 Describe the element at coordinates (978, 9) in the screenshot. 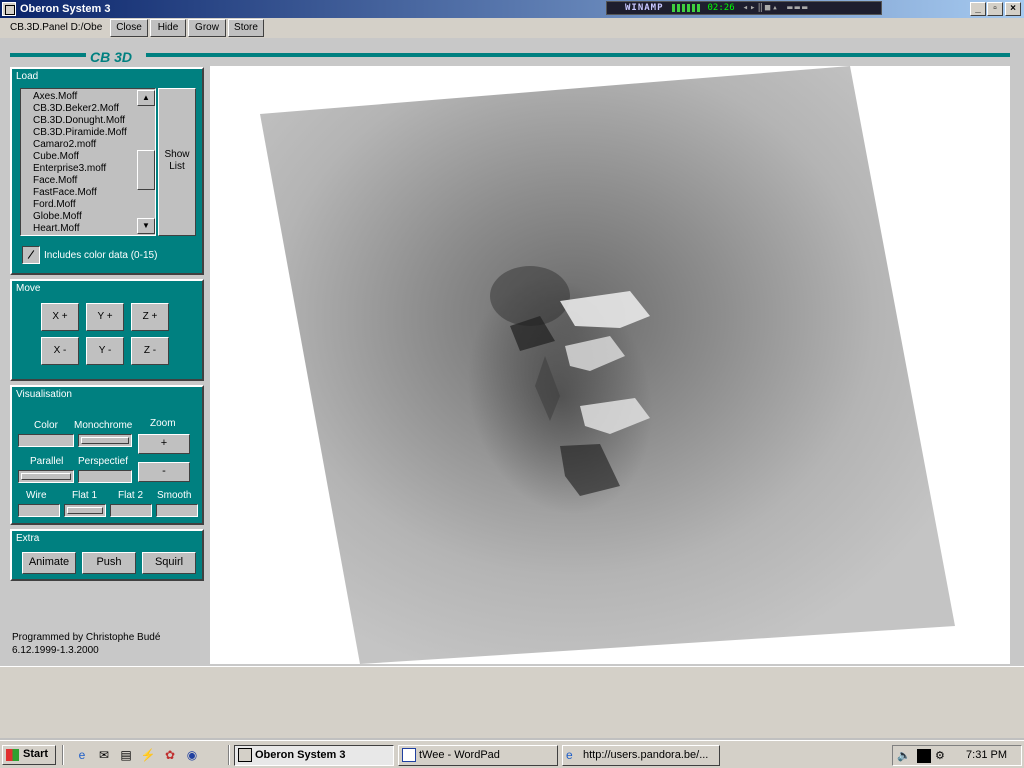

I see `minimize-button: _` at that location.